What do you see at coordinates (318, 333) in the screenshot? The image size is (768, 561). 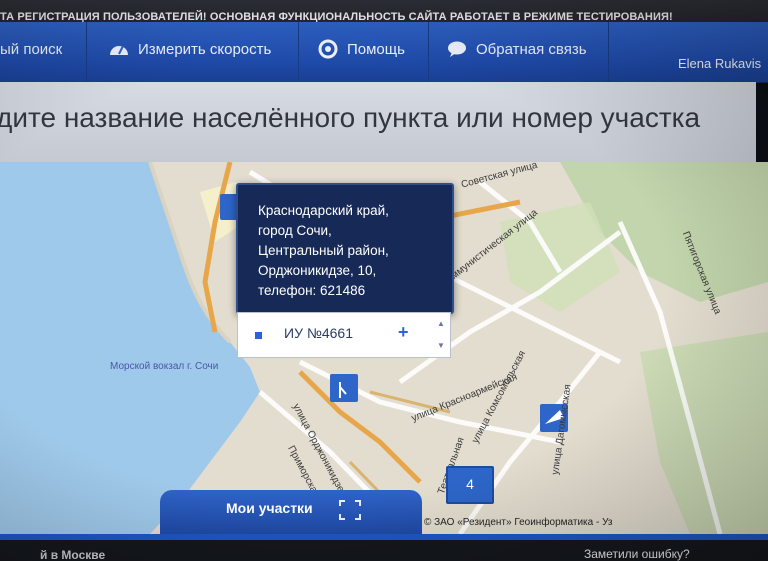 I see `plot-number: ИУ №4661` at bounding box center [318, 333].